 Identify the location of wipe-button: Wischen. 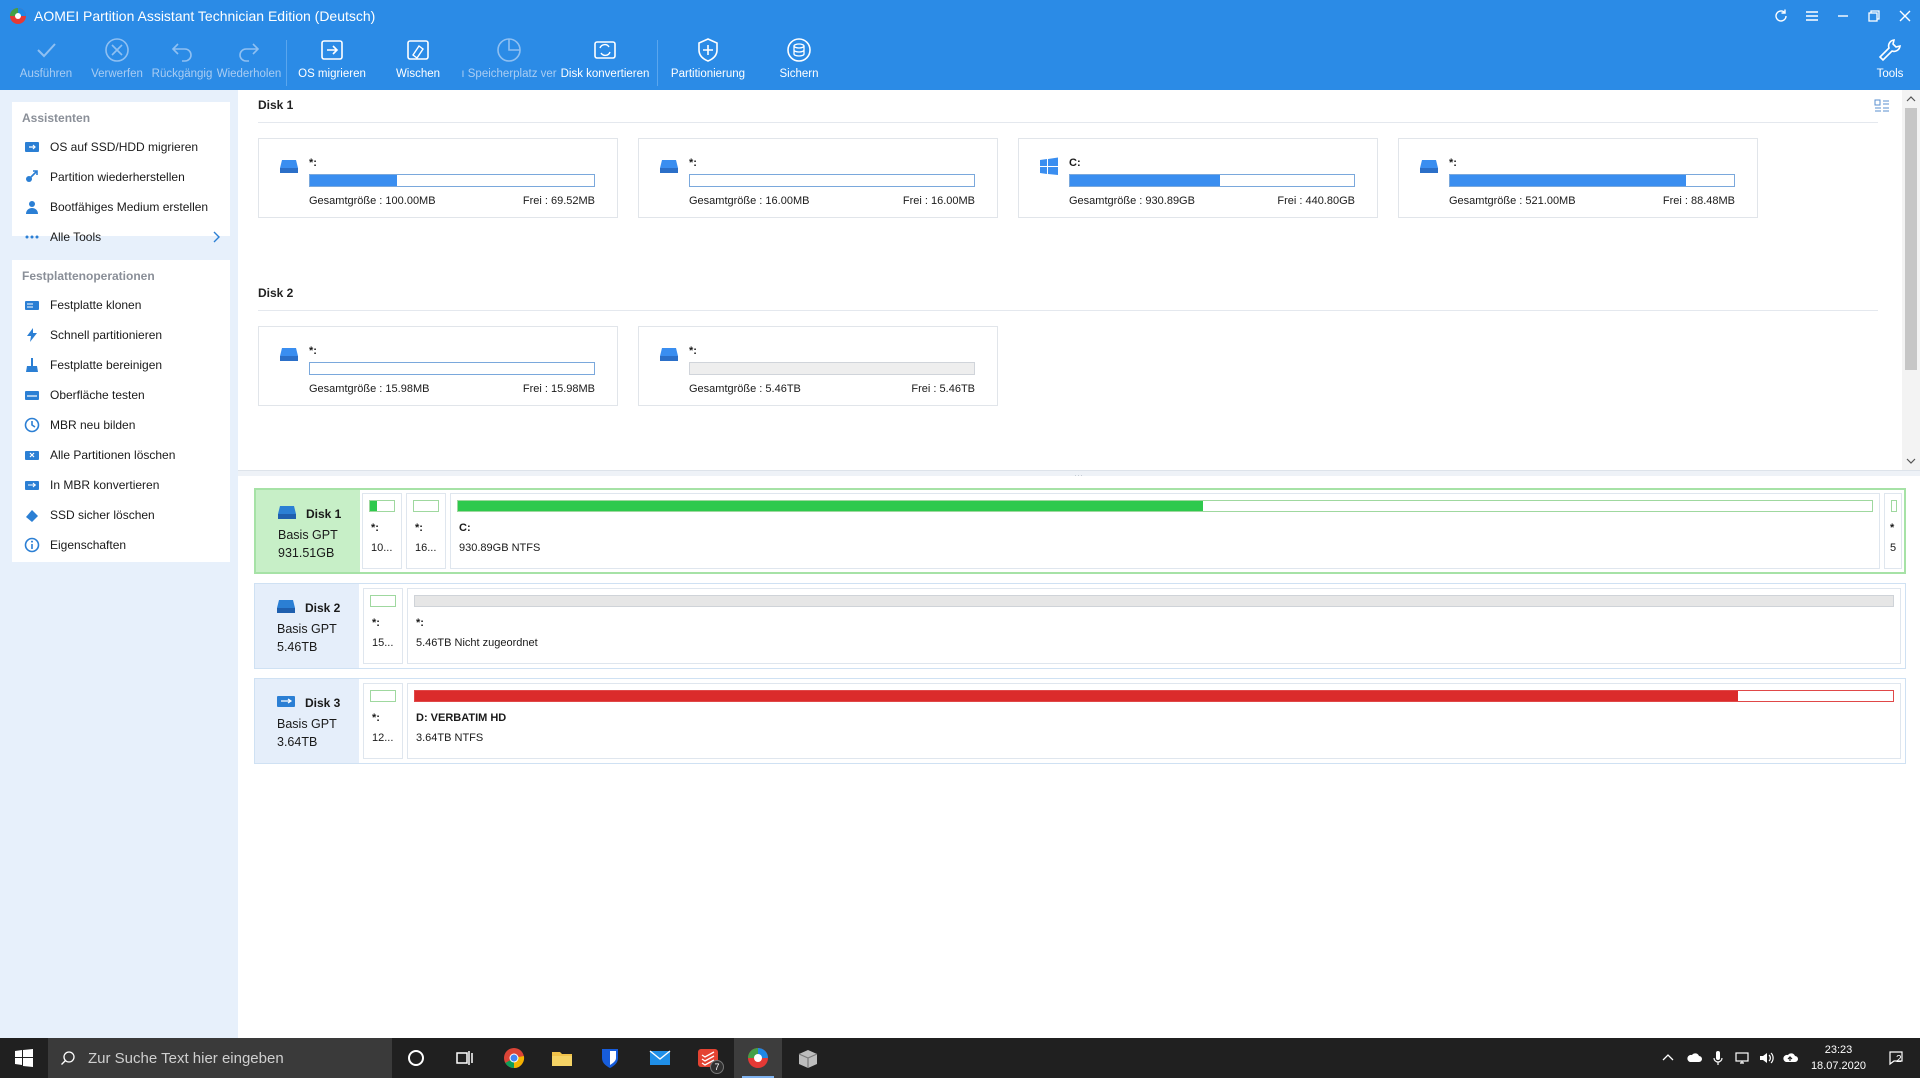
(418, 61).